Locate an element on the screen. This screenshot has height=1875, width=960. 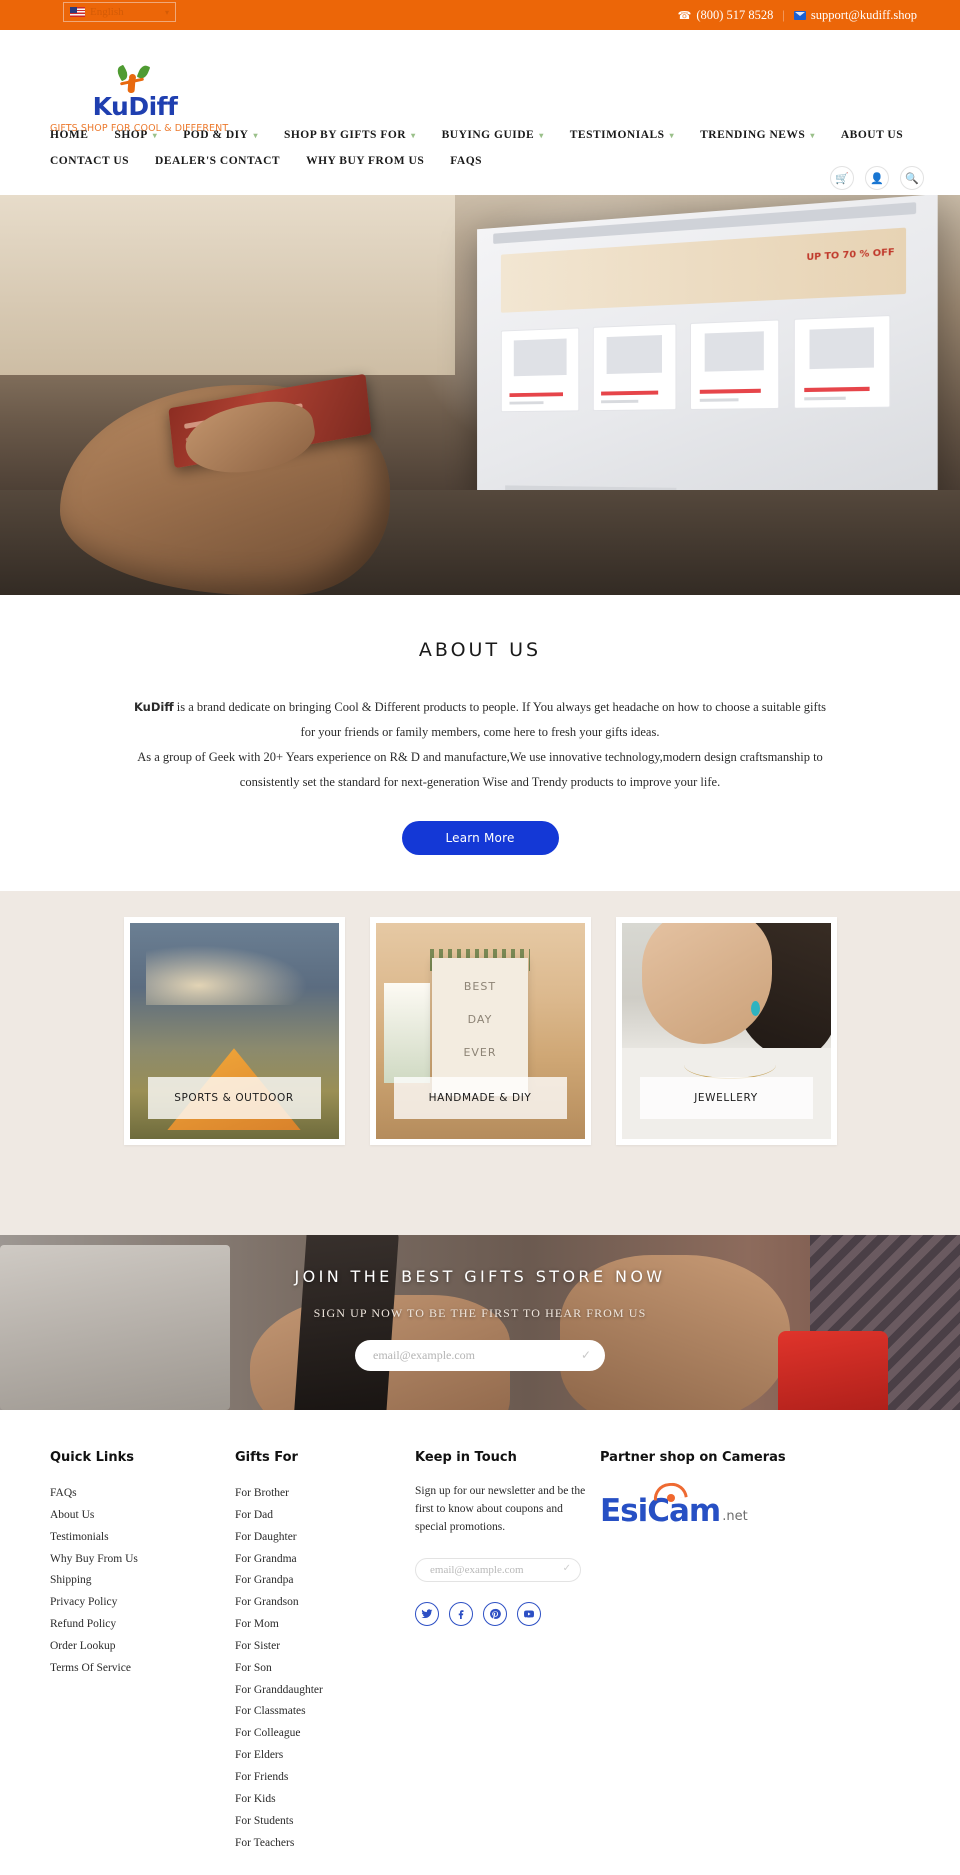
nav-item-about-us: ABOUT US is located at coordinates (872, 135).